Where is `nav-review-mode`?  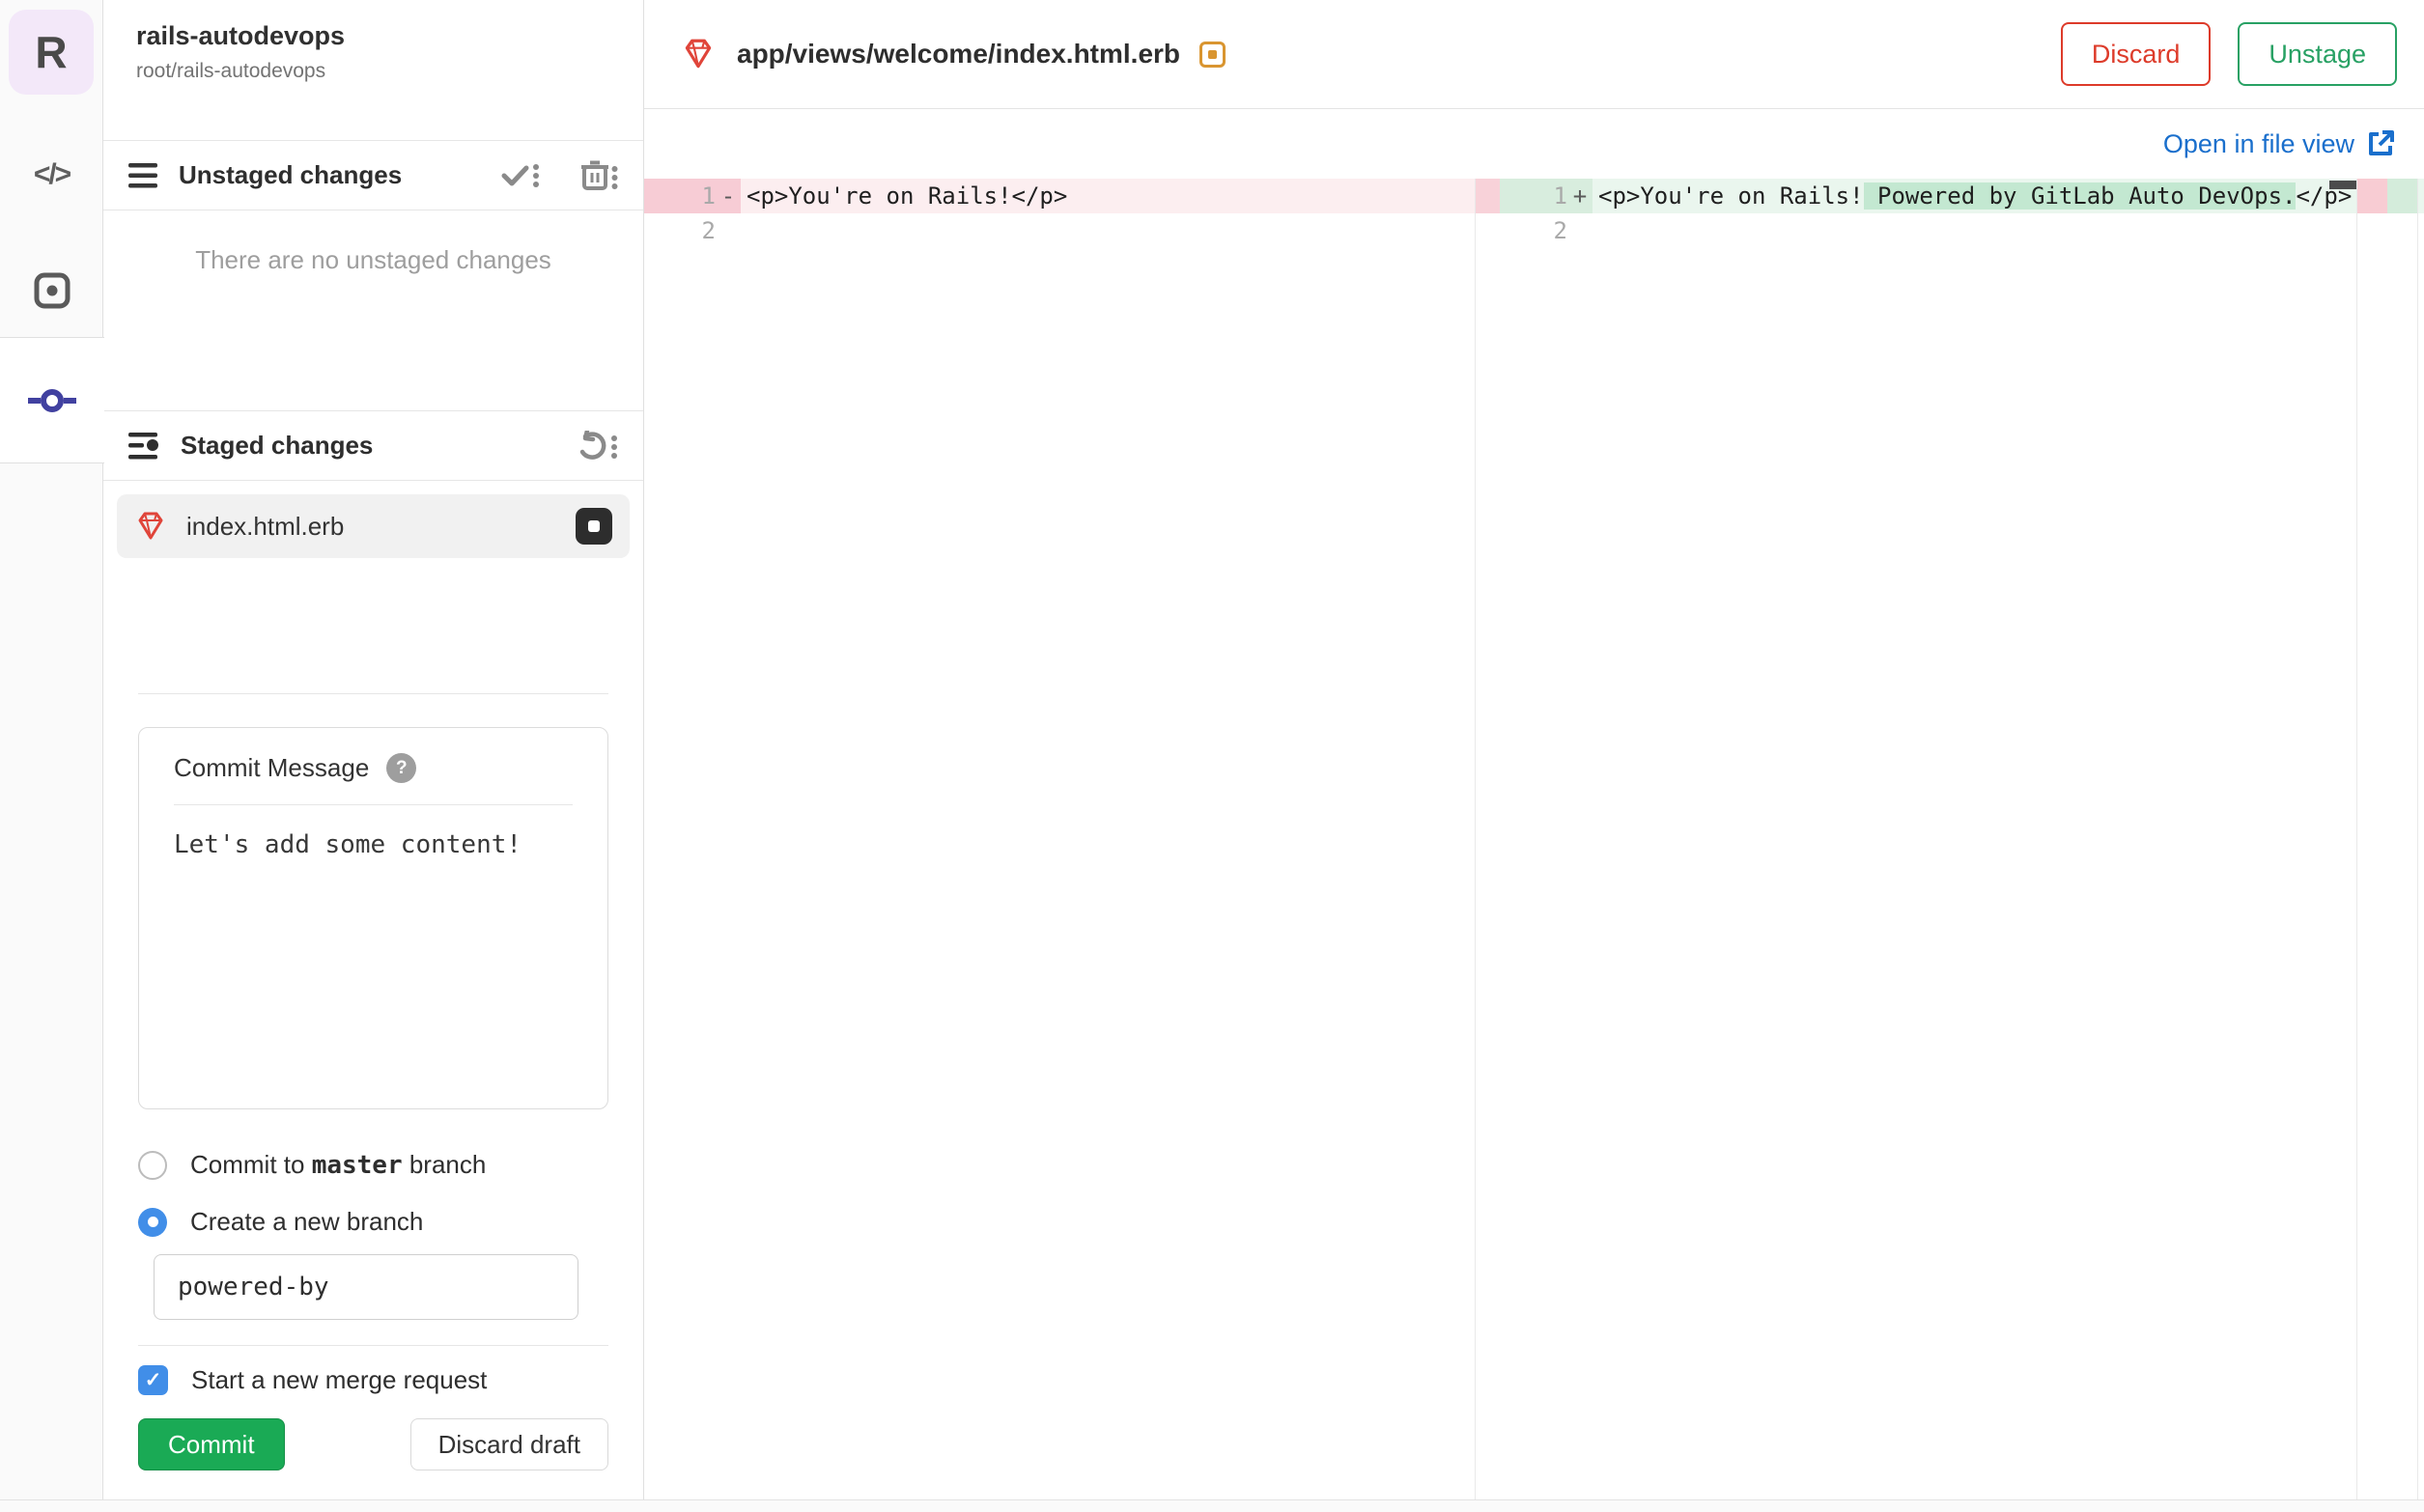 nav-review-mode is located at coordinates (51, 290).